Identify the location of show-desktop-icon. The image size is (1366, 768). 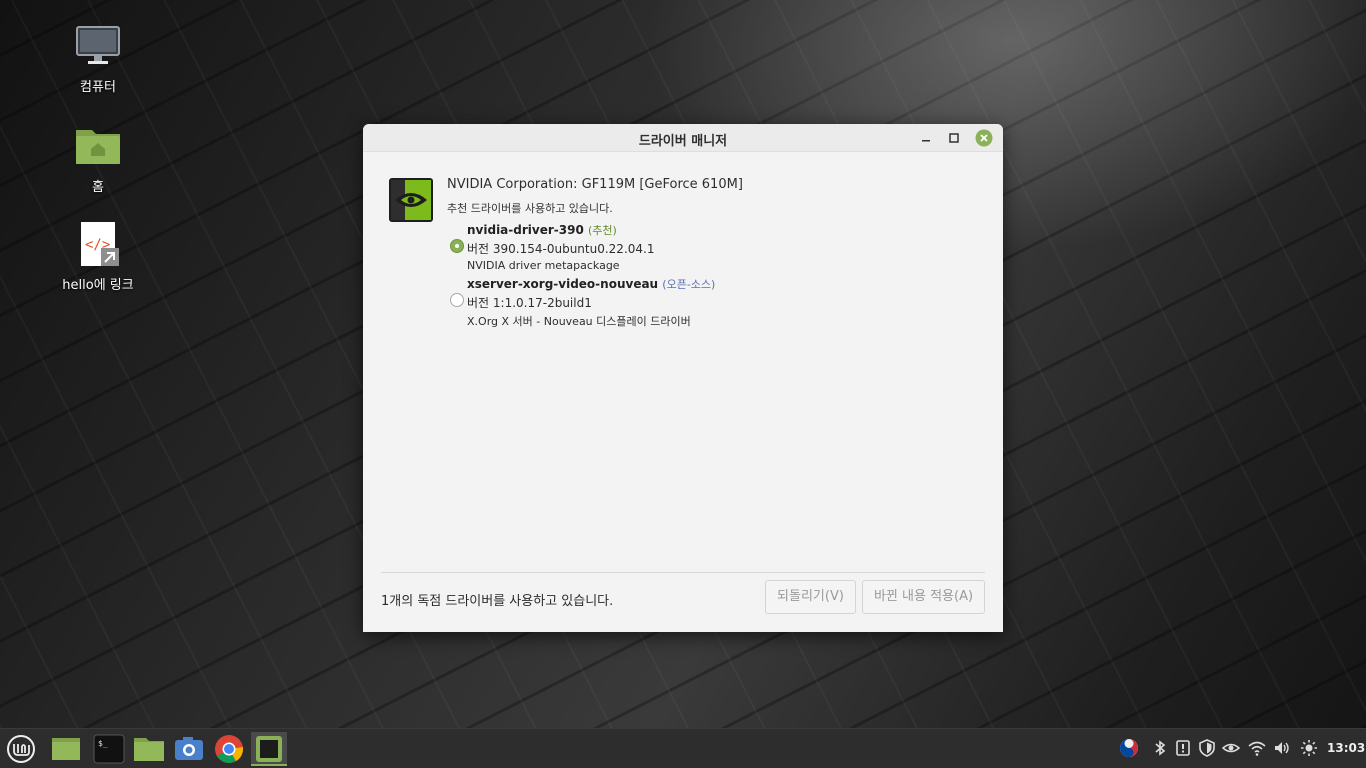
(66, 749).